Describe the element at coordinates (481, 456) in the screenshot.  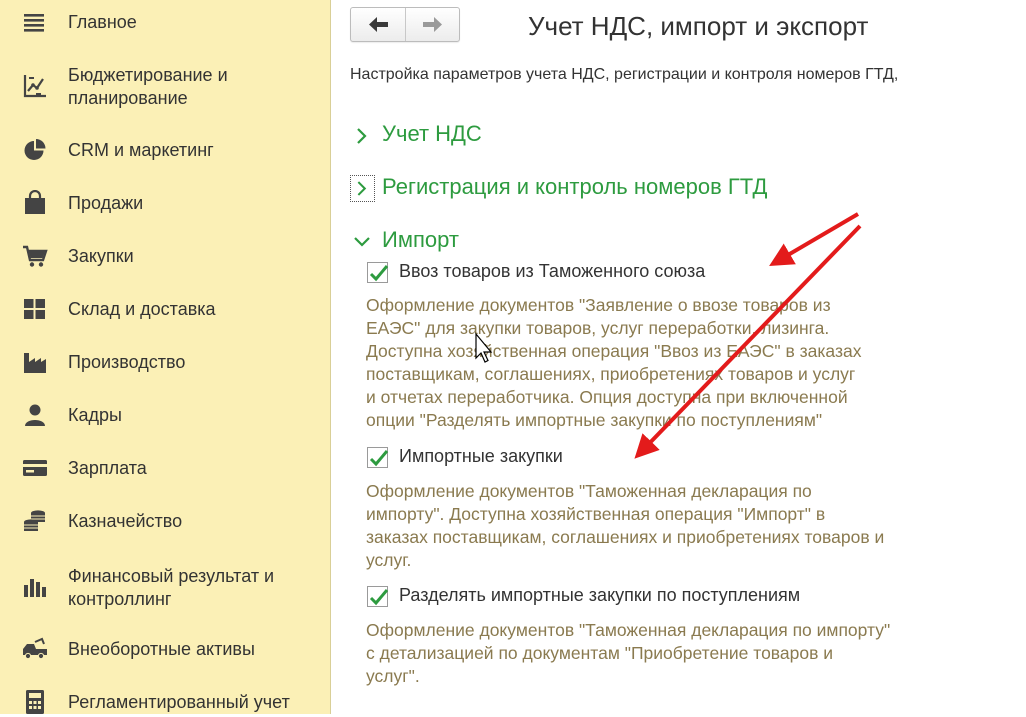
I see `import-purchases-label: Импортные закупки` at that location.